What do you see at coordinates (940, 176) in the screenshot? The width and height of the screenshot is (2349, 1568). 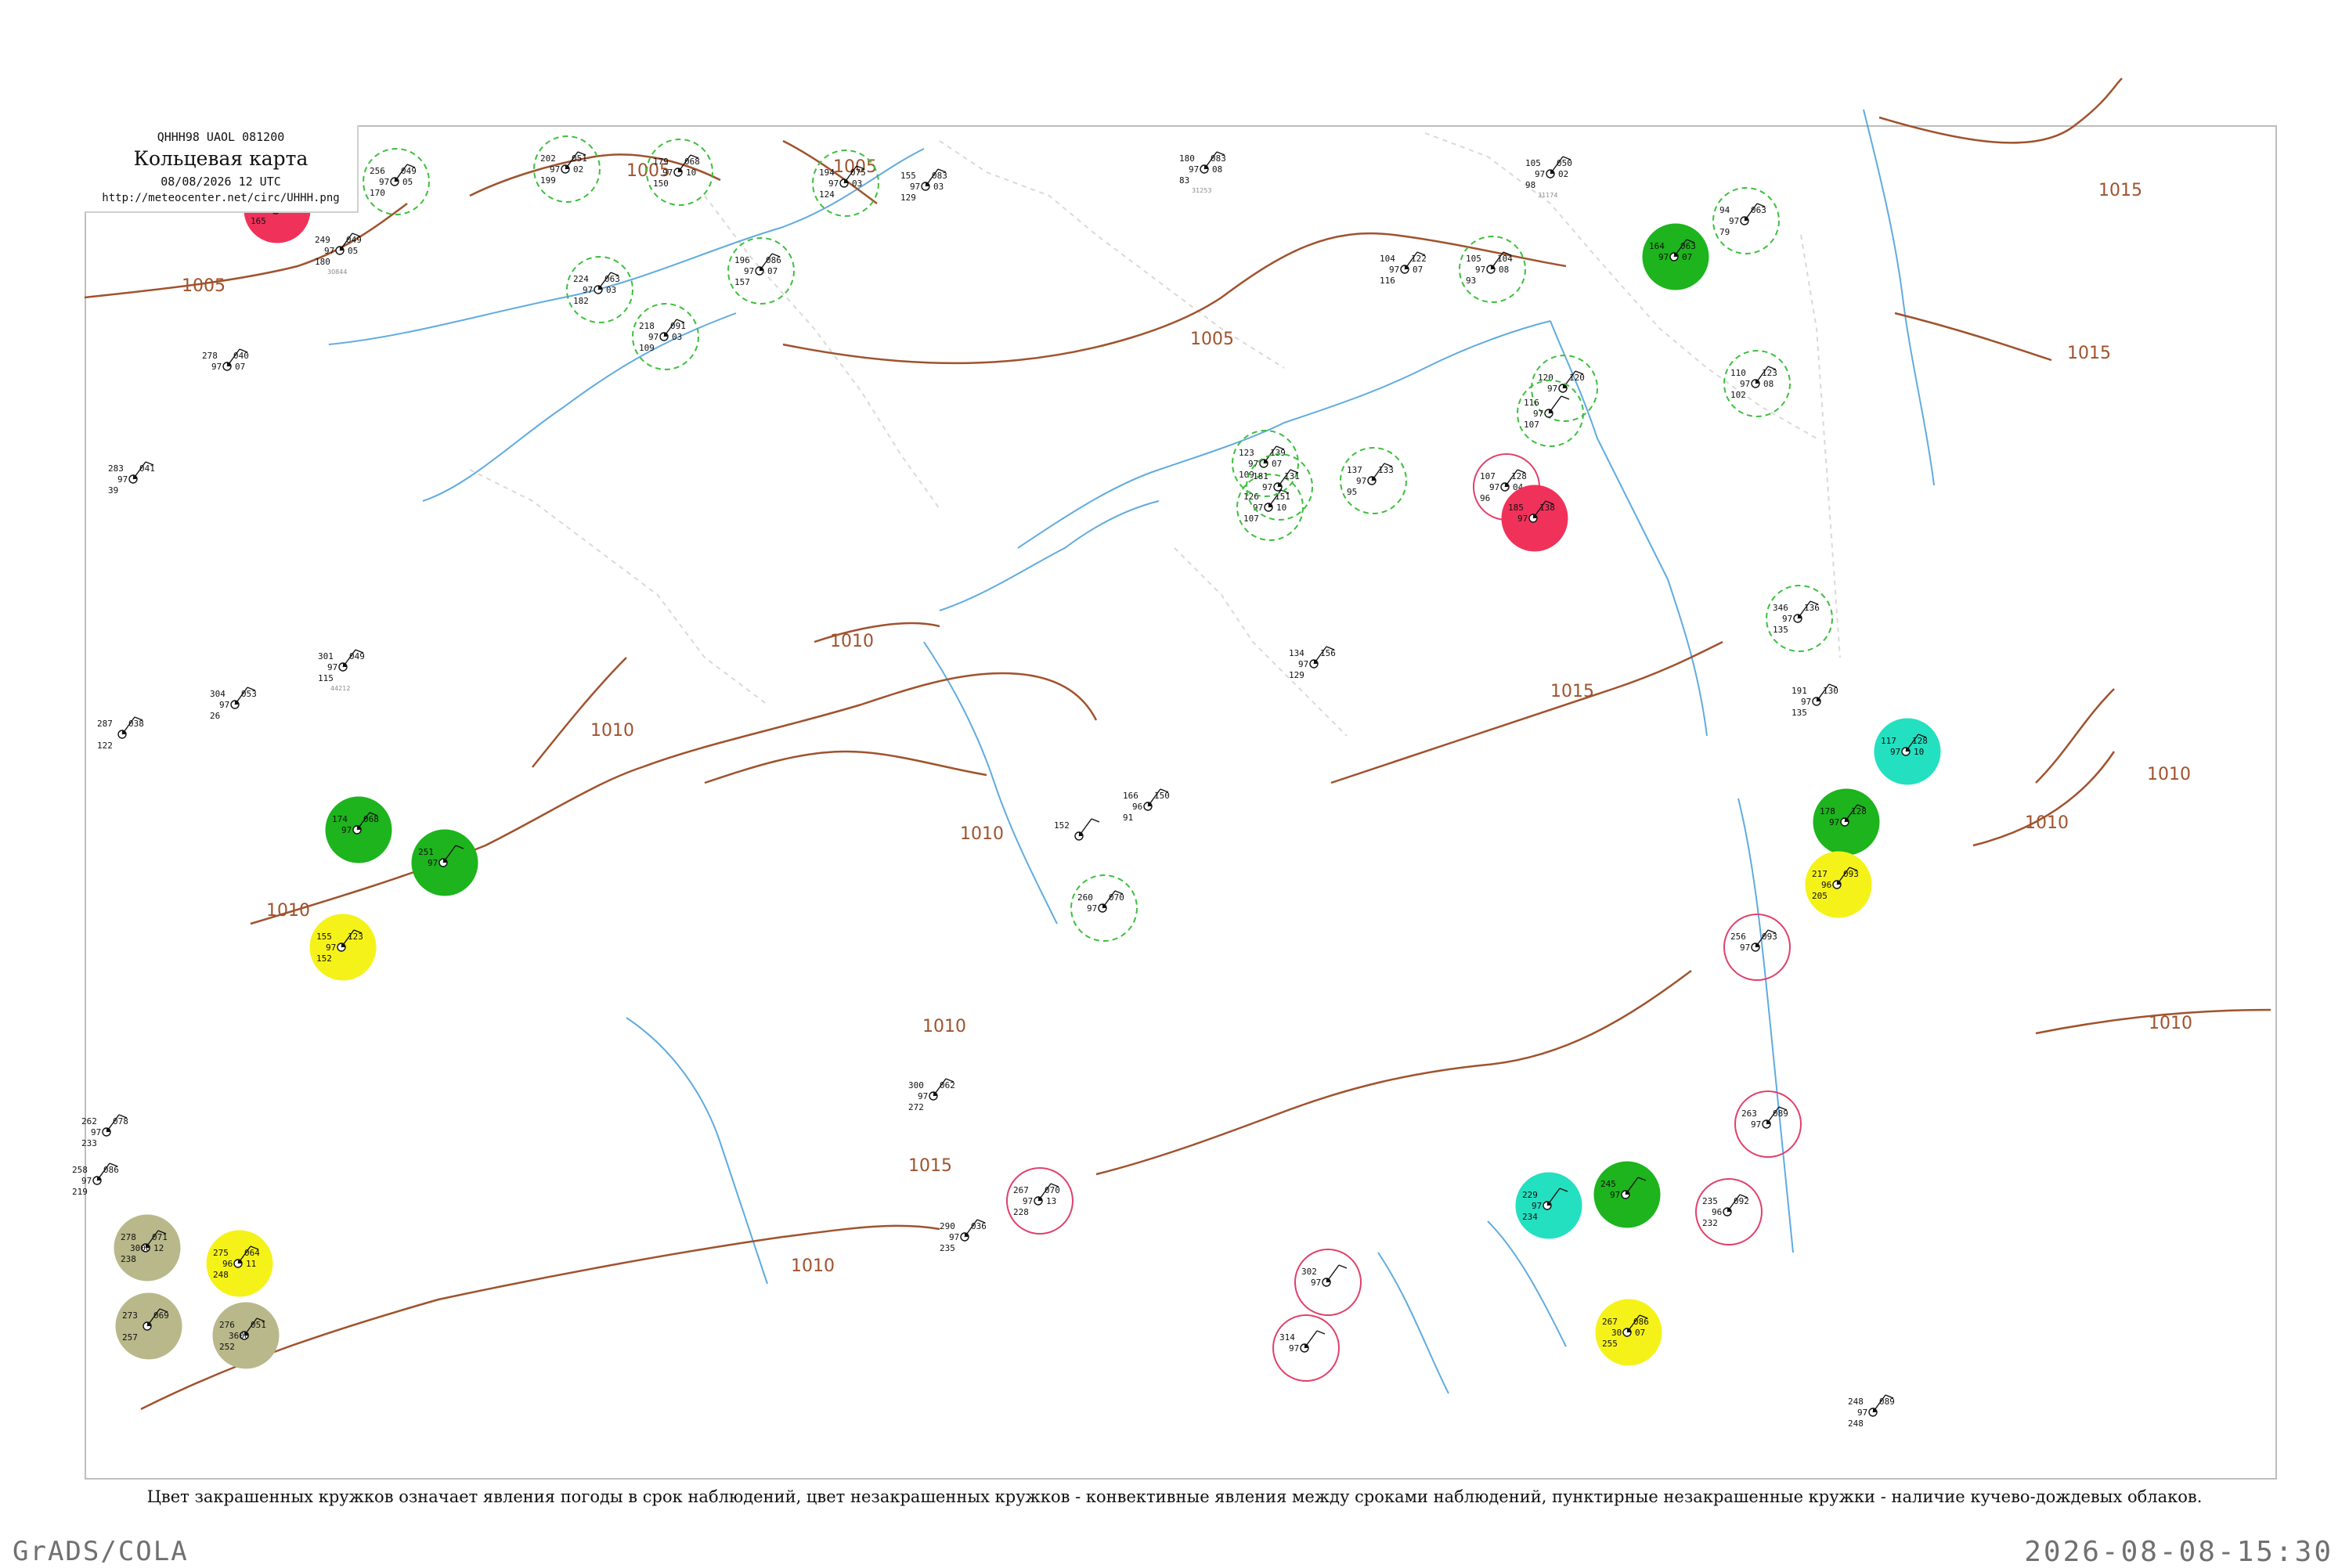 I see `station-pressure: 083` at bounding box center [940, 176].